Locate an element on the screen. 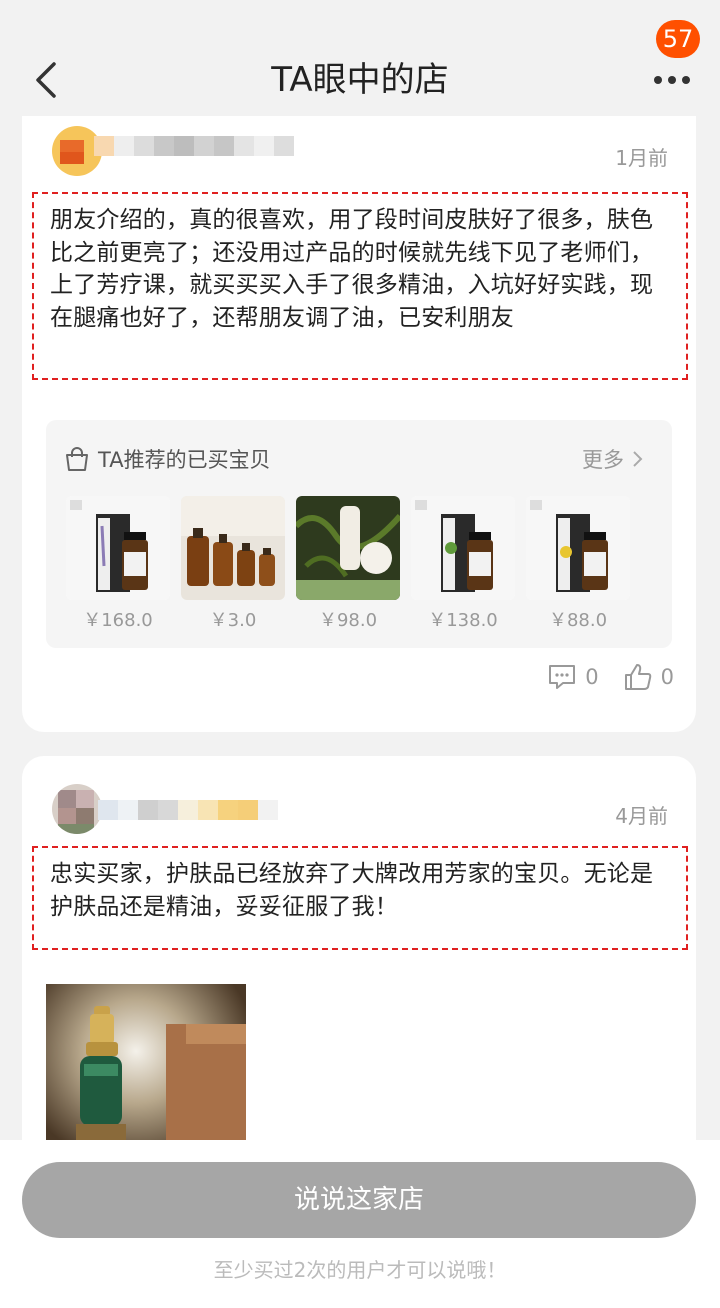 The width and height of the screenshot is (720, 1308). comment-icon is located at coordinates (562, 677).